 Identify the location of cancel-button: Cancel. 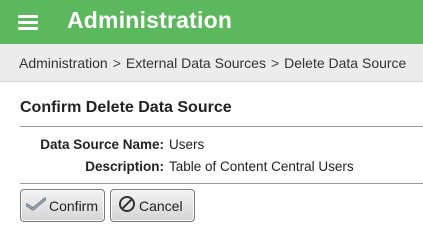
(152, 205).